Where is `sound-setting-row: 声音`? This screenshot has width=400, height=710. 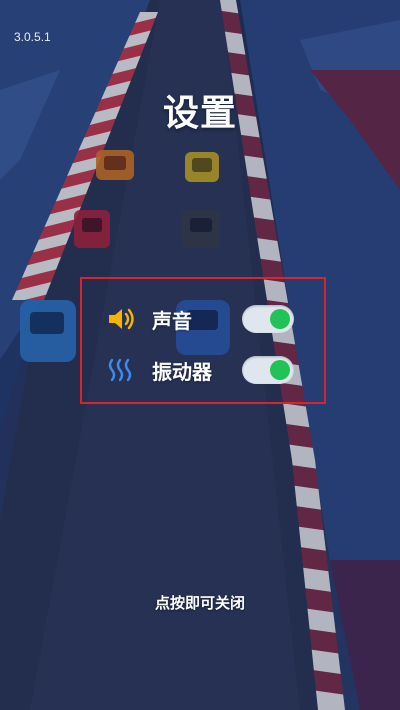 sound-setting-row: 声音 is located at coordinates (203, 319).